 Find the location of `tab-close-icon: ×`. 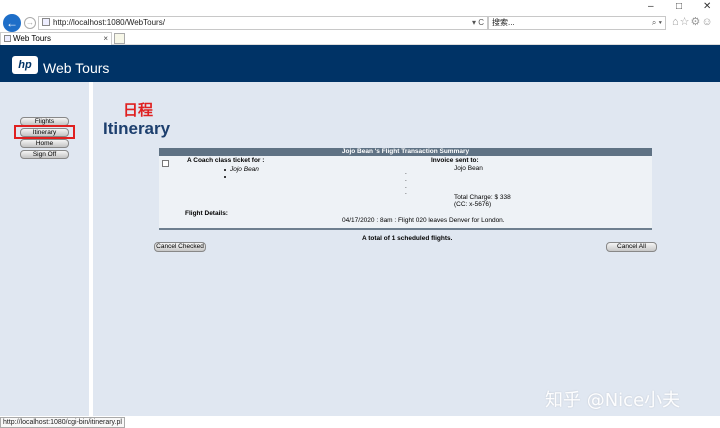

tab-close-icon: × is located at coordinates (105, 38).